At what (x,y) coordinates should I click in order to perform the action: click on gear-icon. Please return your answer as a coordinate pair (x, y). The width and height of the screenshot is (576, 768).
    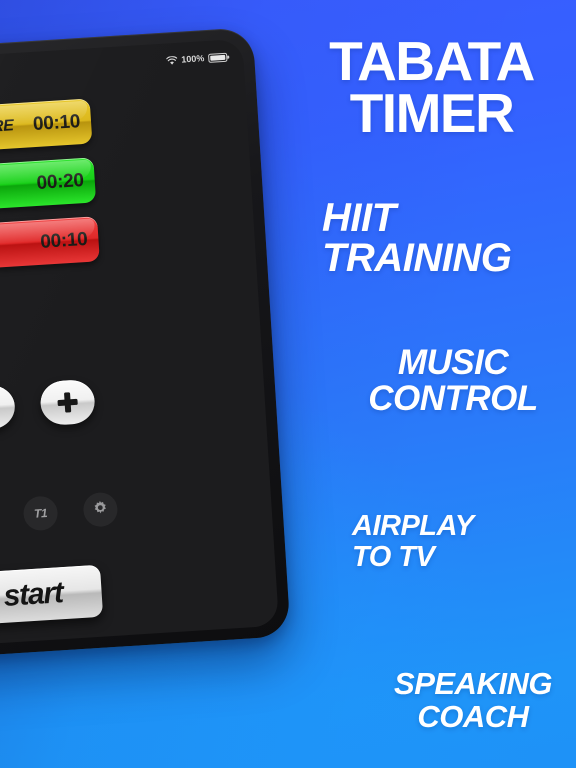
    Looking at the image, I should click on (100, 510).